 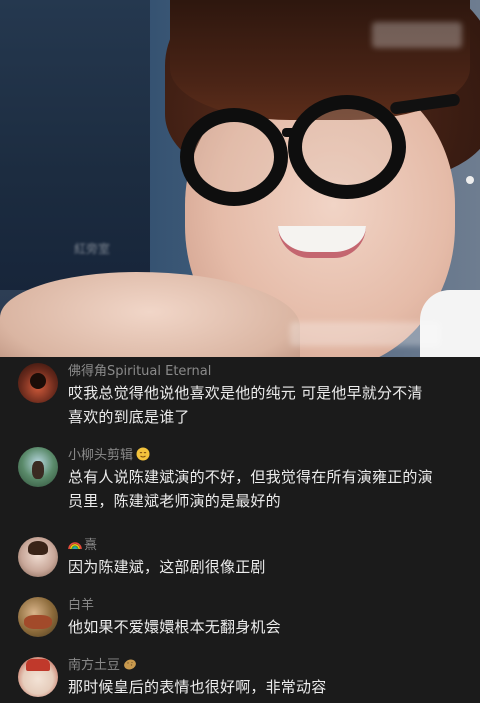 I want to click on avatar-headdress, so click(x=38, y=665).